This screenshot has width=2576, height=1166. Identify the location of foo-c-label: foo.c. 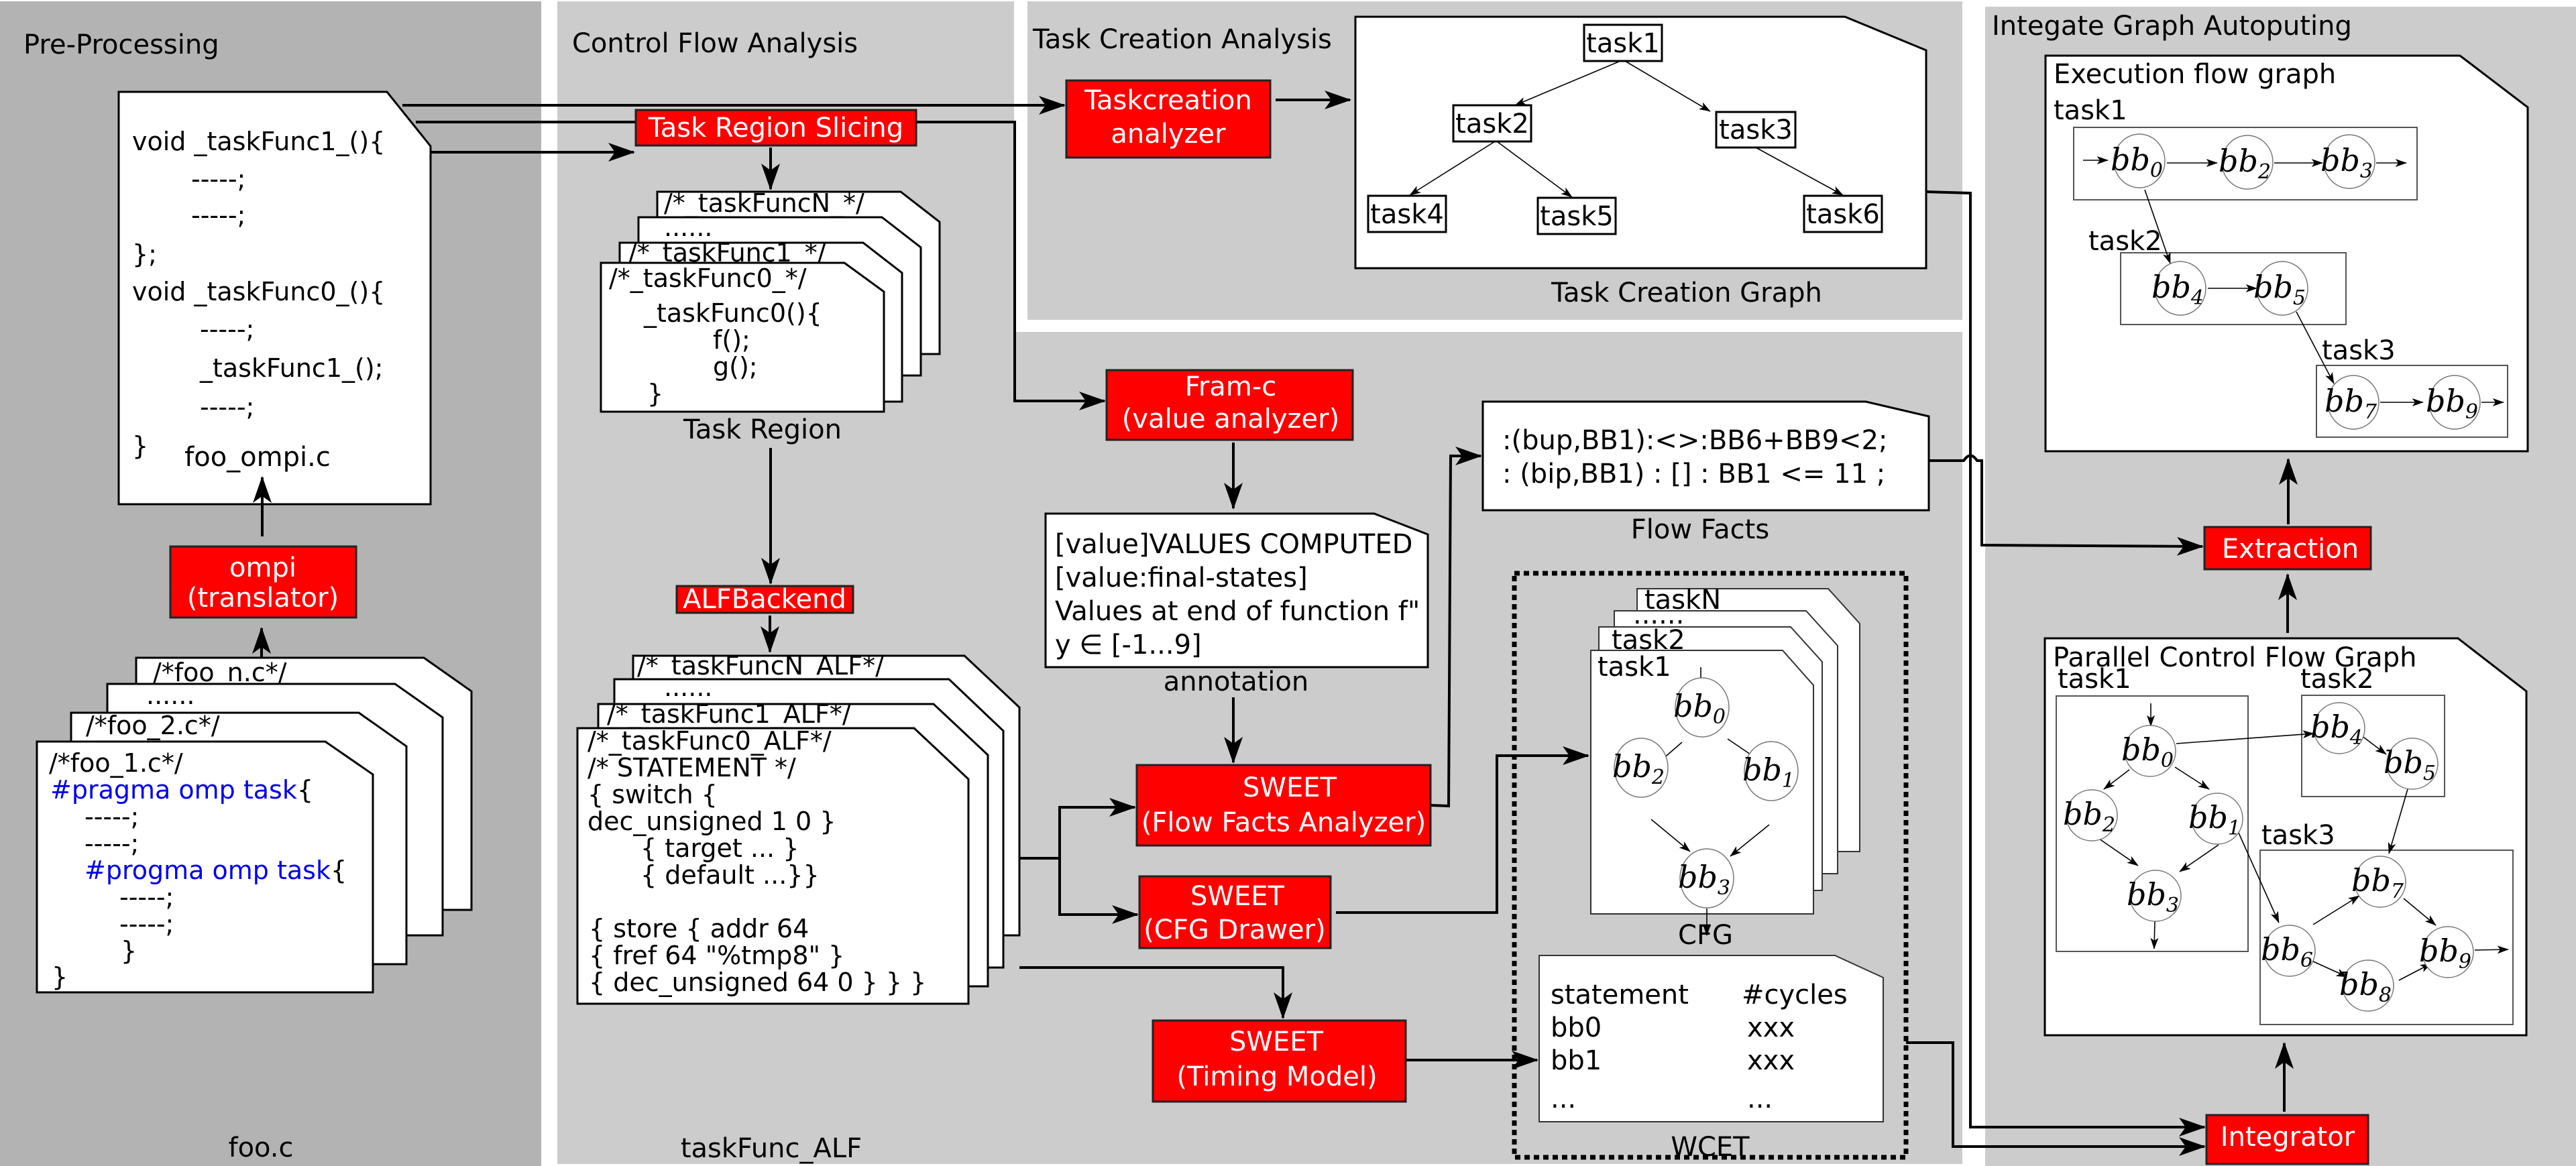
(260, 1147).